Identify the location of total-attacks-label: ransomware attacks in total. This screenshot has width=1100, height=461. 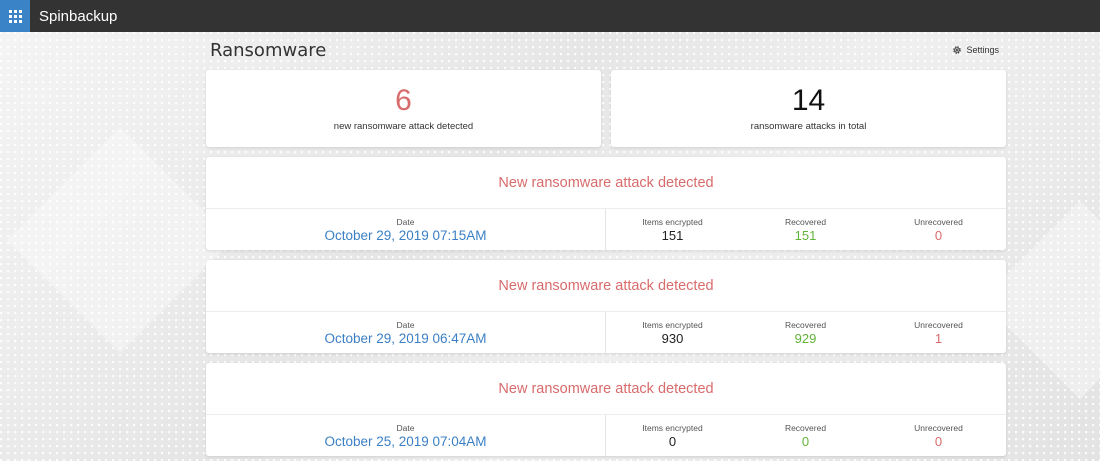
(808, 126).